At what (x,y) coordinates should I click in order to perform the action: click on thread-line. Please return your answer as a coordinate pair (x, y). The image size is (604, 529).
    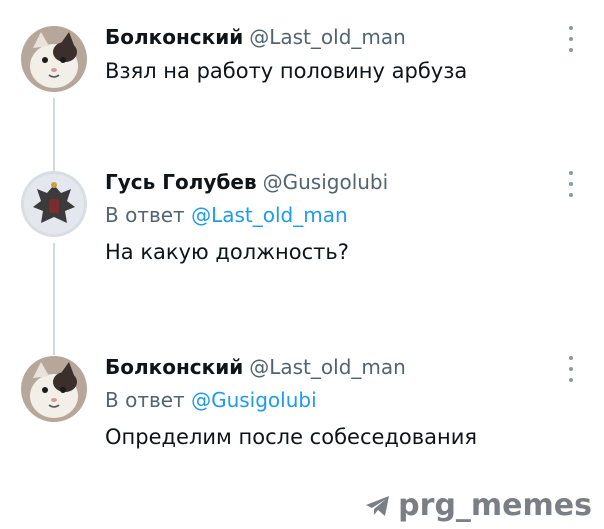
    Looking at the image, I should click on (54, 135).